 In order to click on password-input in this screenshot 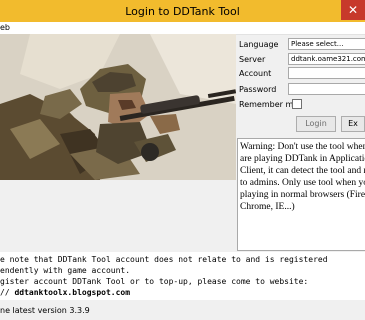, I will do `click(326, 89)`.